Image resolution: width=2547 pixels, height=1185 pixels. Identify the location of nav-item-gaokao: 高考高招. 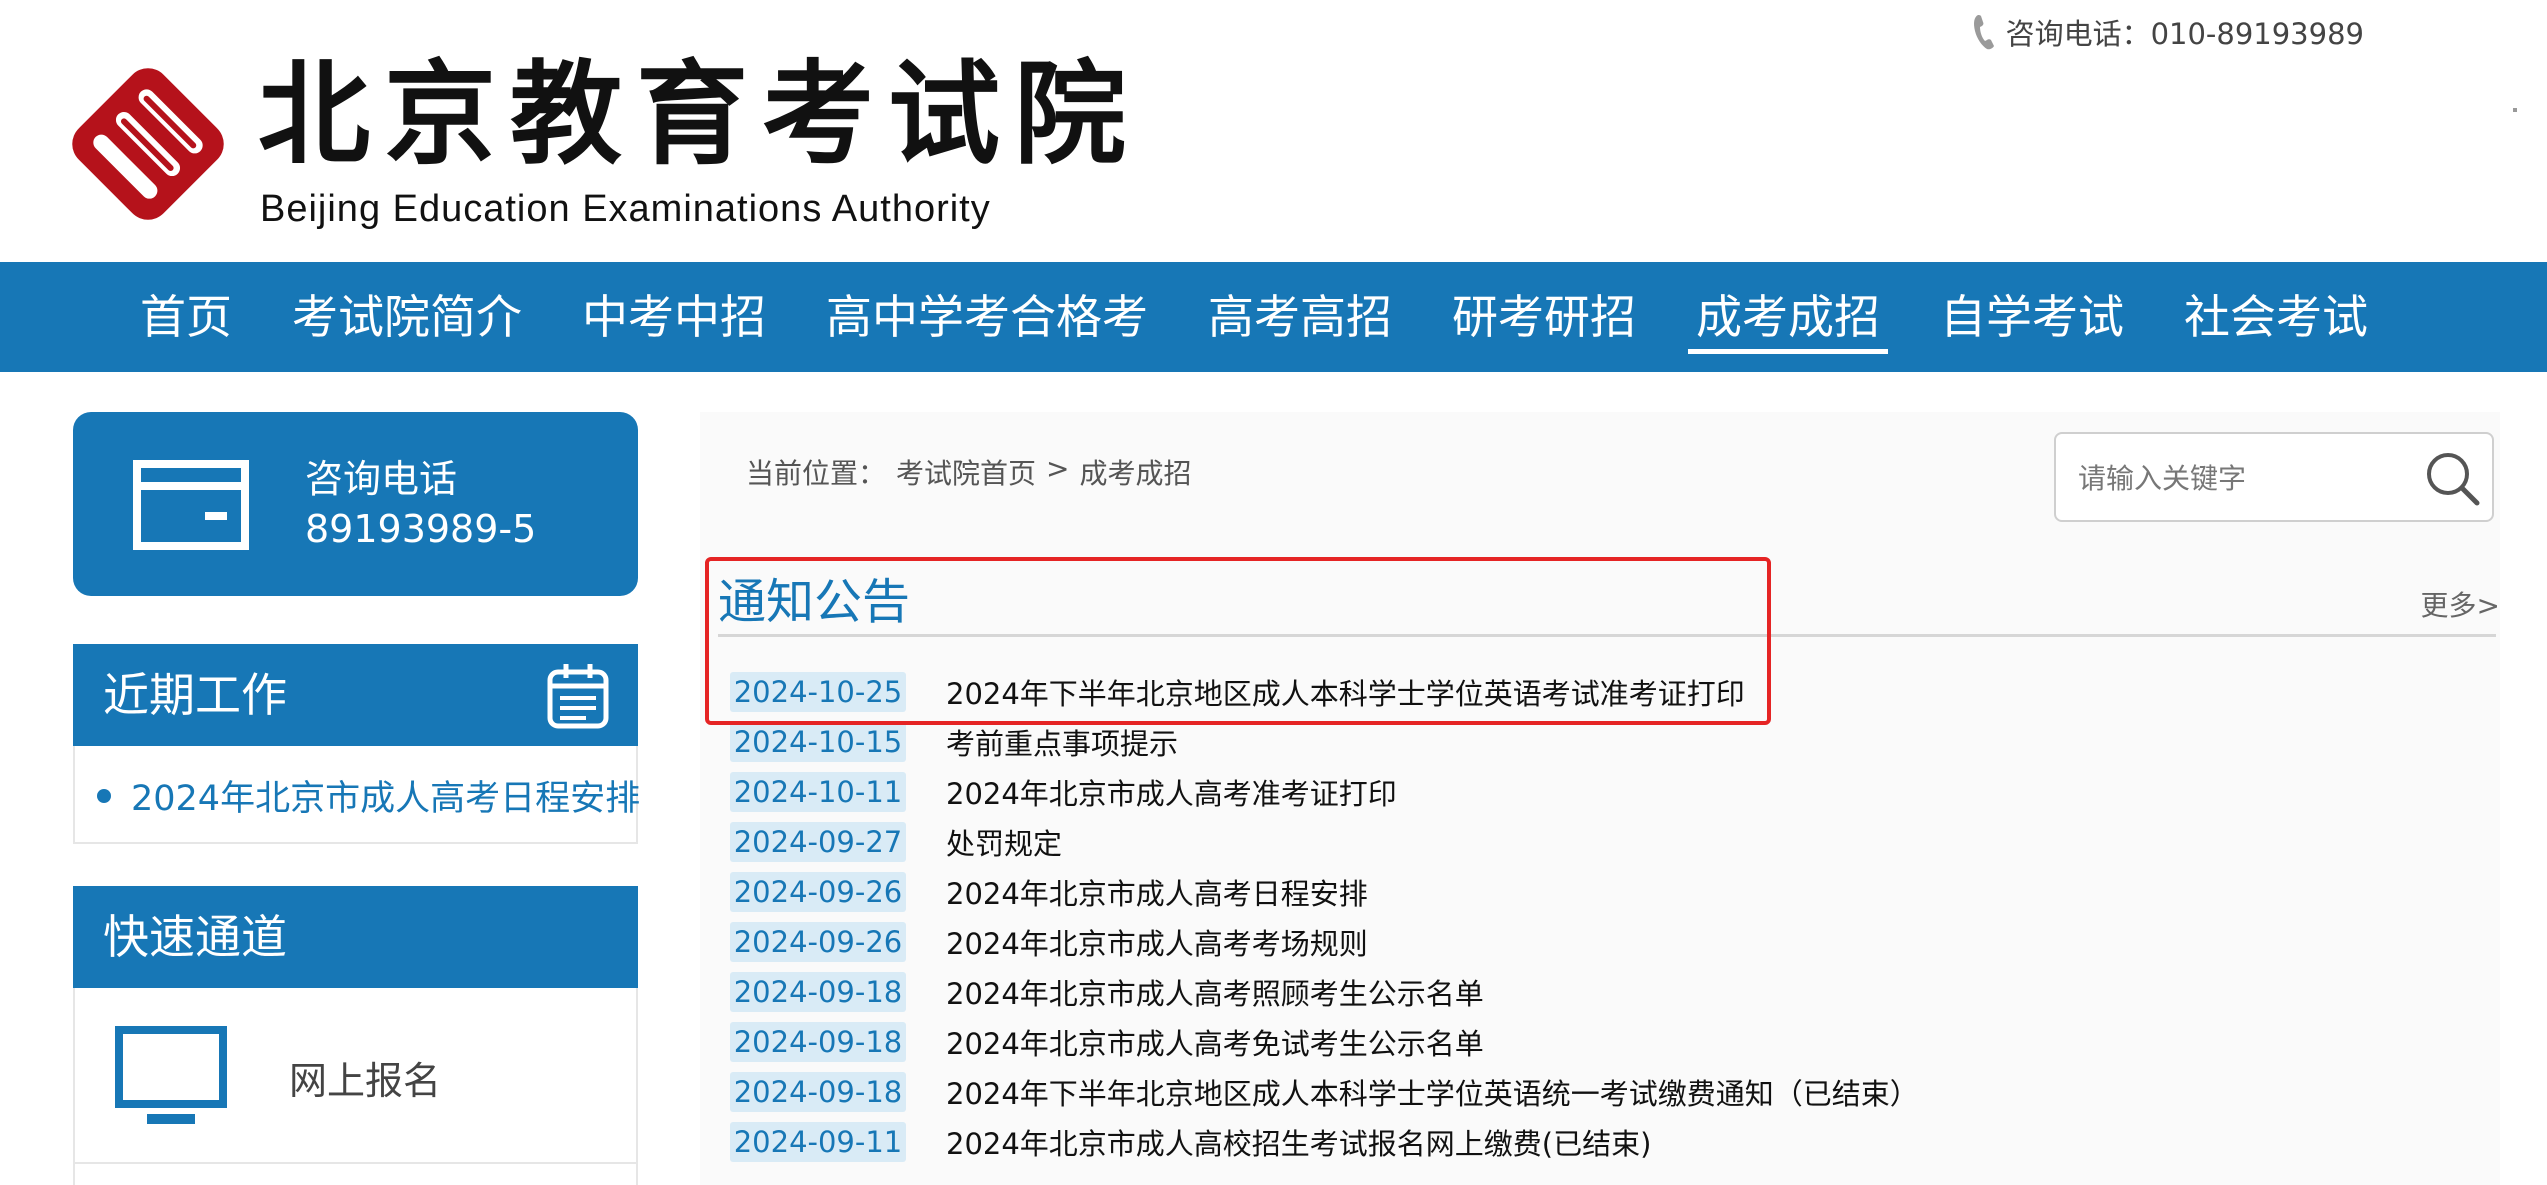
(1300, 317).